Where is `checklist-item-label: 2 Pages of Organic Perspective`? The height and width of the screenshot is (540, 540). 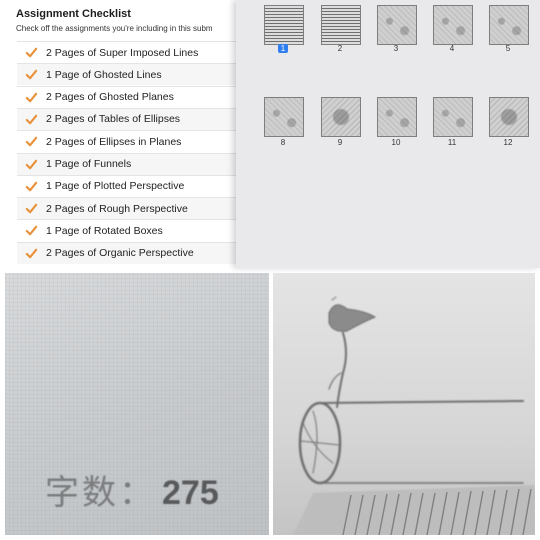
checklist-item-label: 2 Pages of Organic Perspective is located at coordinates (120, 253).